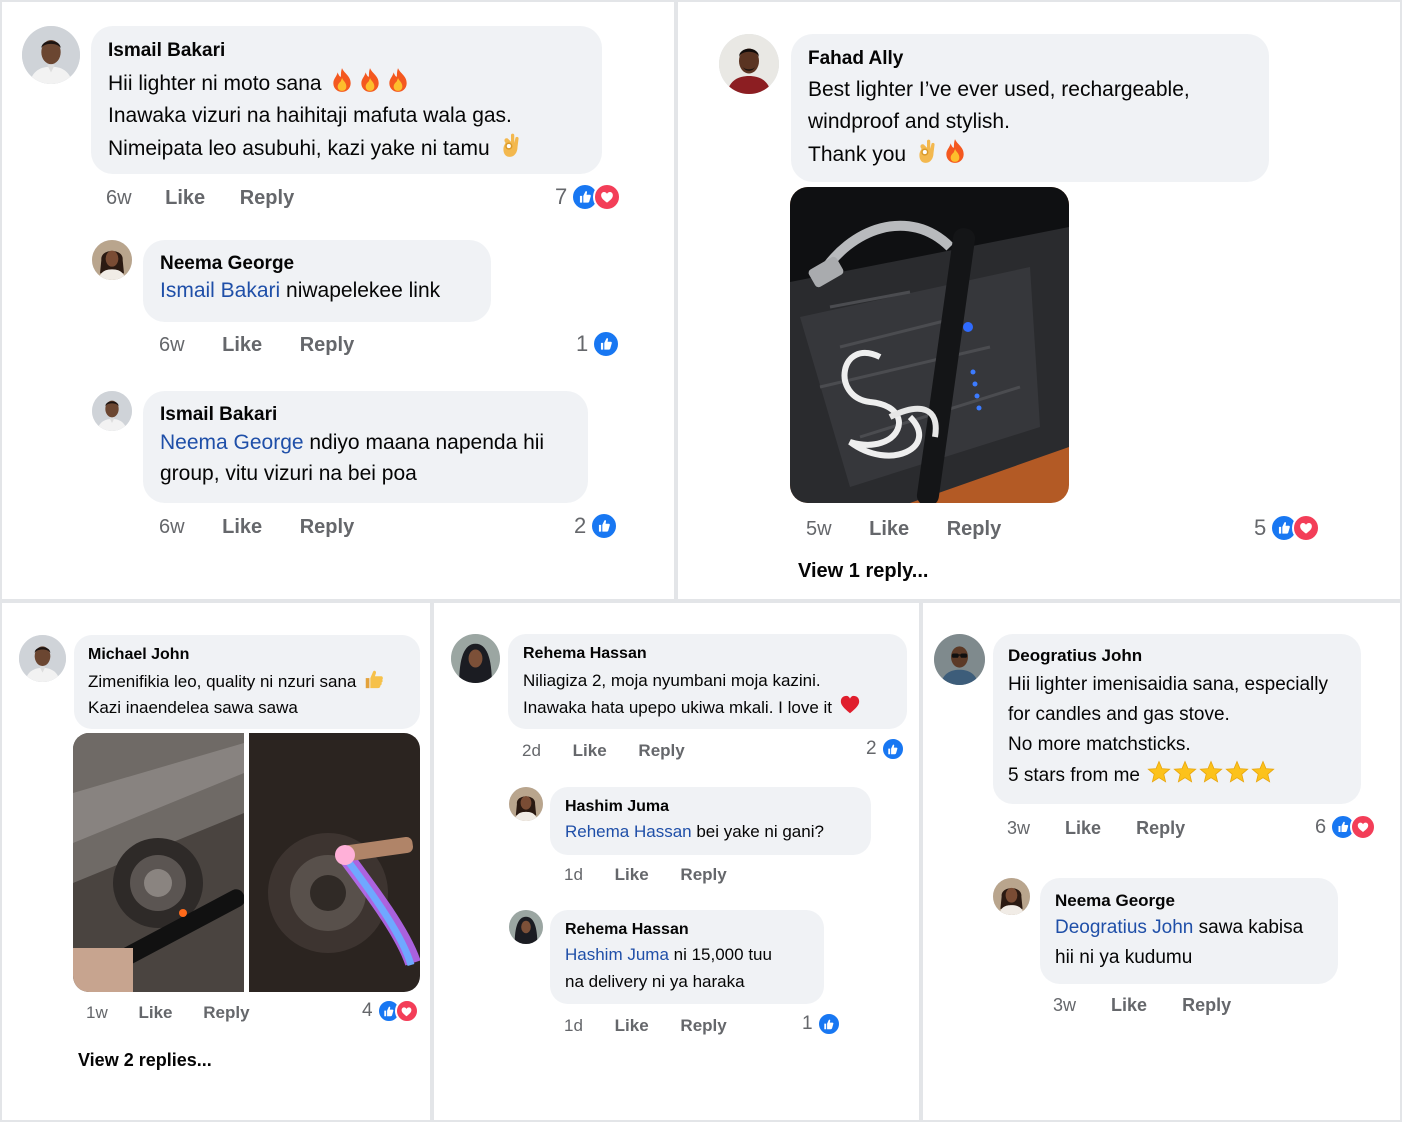 The height and width of the screenshot is (1122, 1402). I want to click on mention-link: Deogratius John, so click(1124, 927).